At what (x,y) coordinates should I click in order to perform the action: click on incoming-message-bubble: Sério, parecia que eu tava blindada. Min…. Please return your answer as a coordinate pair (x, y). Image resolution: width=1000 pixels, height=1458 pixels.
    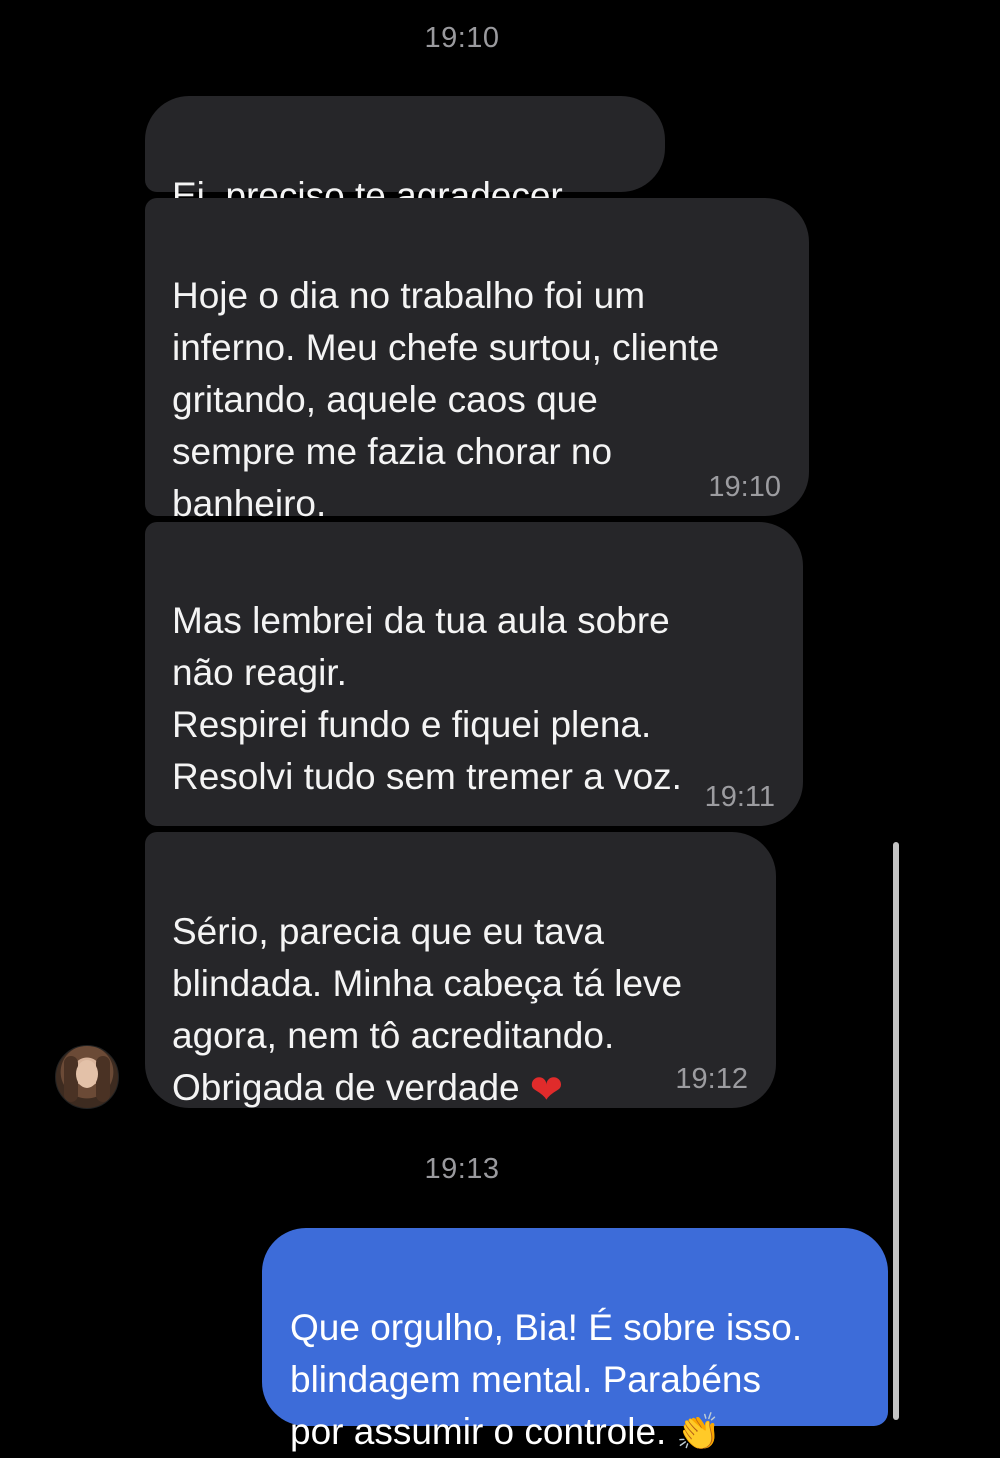
    Looking at the image, I should click on (460, 971).